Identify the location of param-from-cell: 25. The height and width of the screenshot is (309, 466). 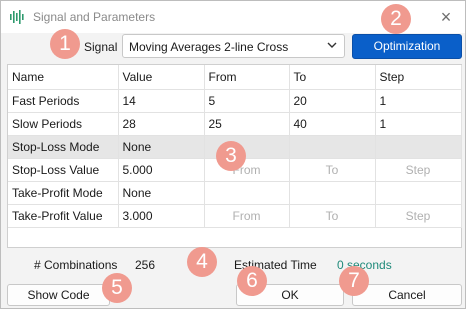
(247, 124).